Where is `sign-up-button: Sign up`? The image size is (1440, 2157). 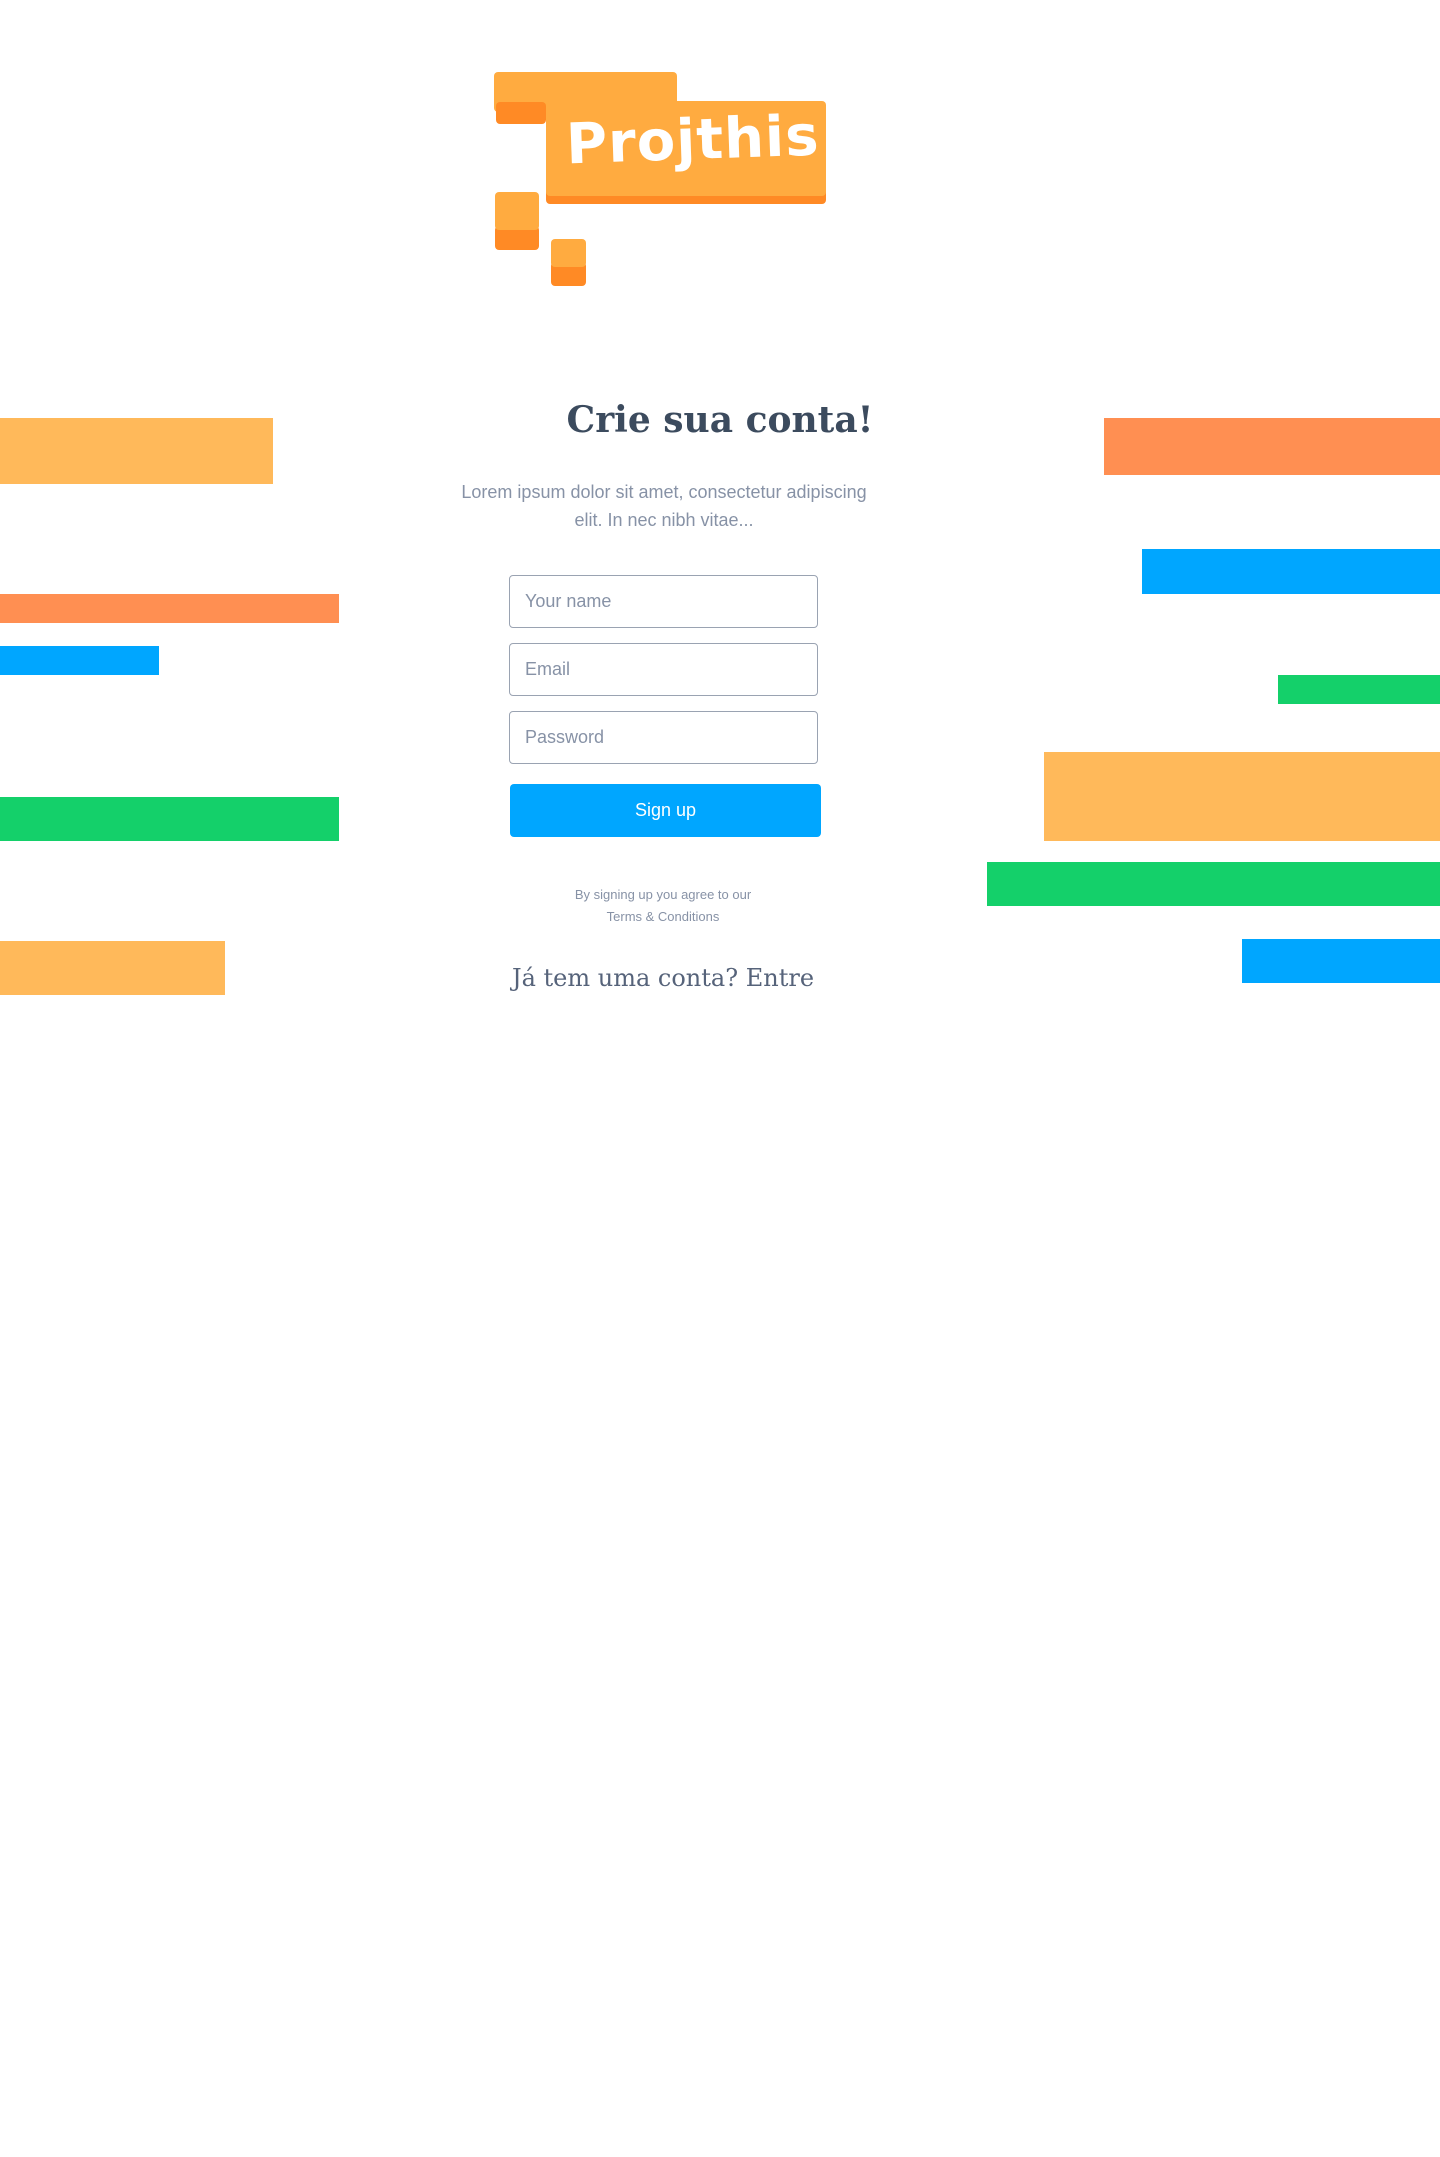
sign-up-button: Sign up is located at coordinates (665, 810).